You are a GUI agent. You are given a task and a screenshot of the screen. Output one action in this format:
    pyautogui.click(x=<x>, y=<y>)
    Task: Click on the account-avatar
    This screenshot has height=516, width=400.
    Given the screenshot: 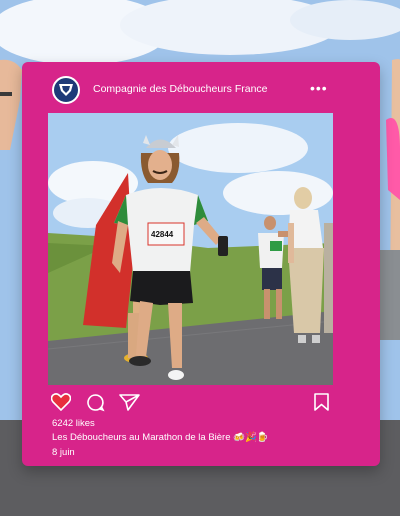 What is the action you would take?
    pyautogui.click(x=66, y=90)
    